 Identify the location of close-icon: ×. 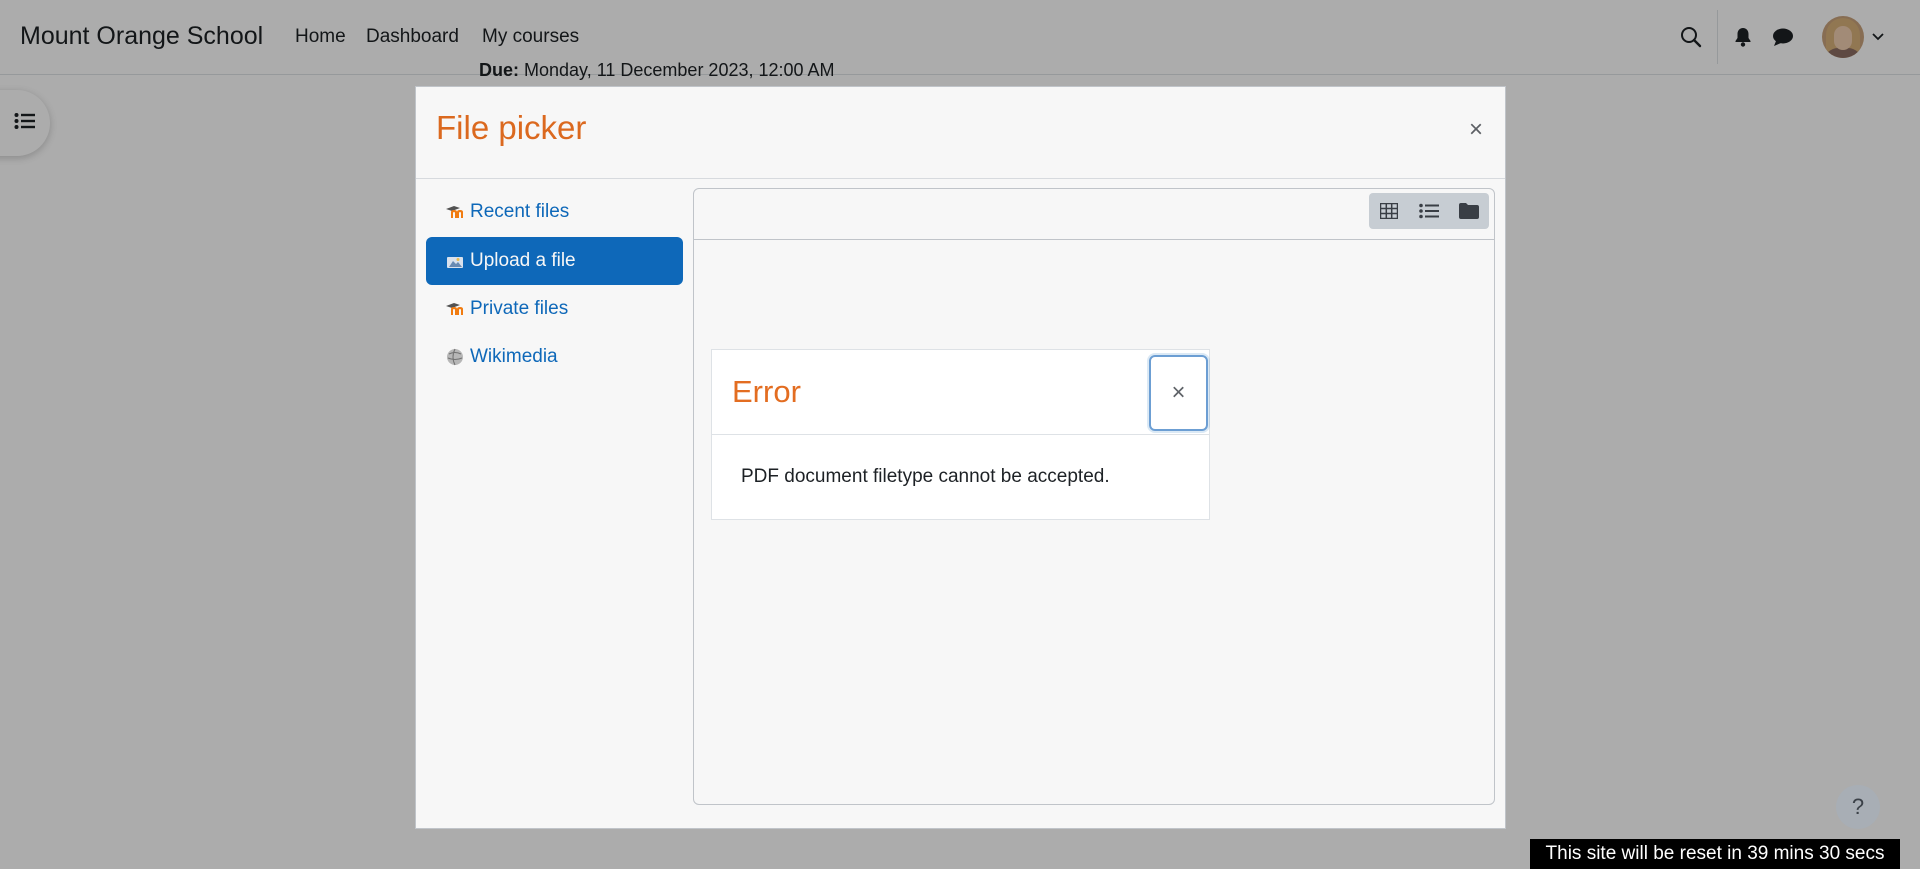
(1178, 392).